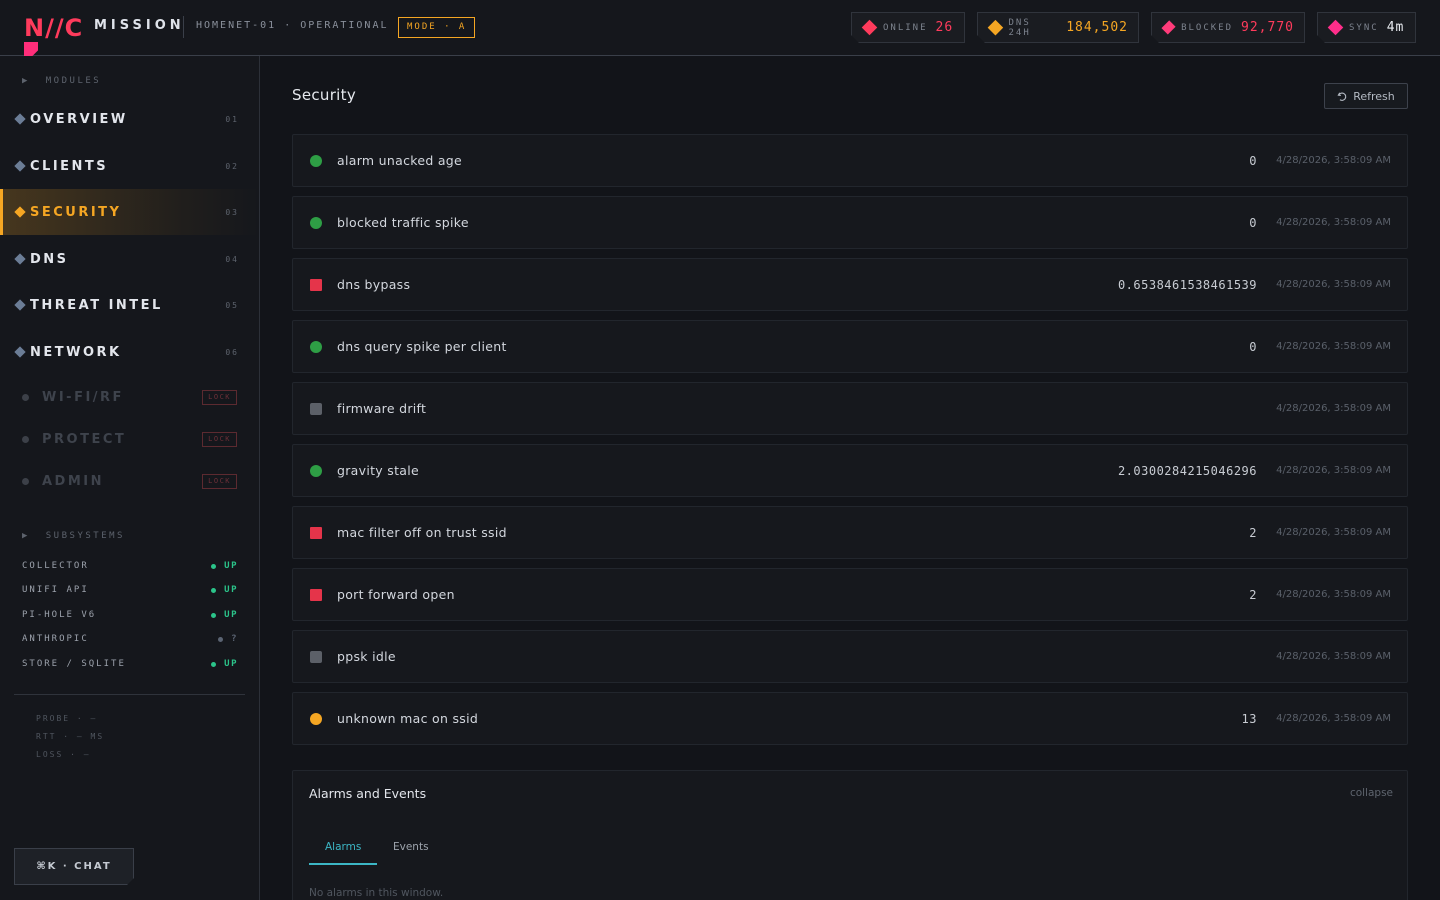  Describe the element at coordinates (343, 851) in the screenshot. I see `tab-alarms: Alarms` at that location.